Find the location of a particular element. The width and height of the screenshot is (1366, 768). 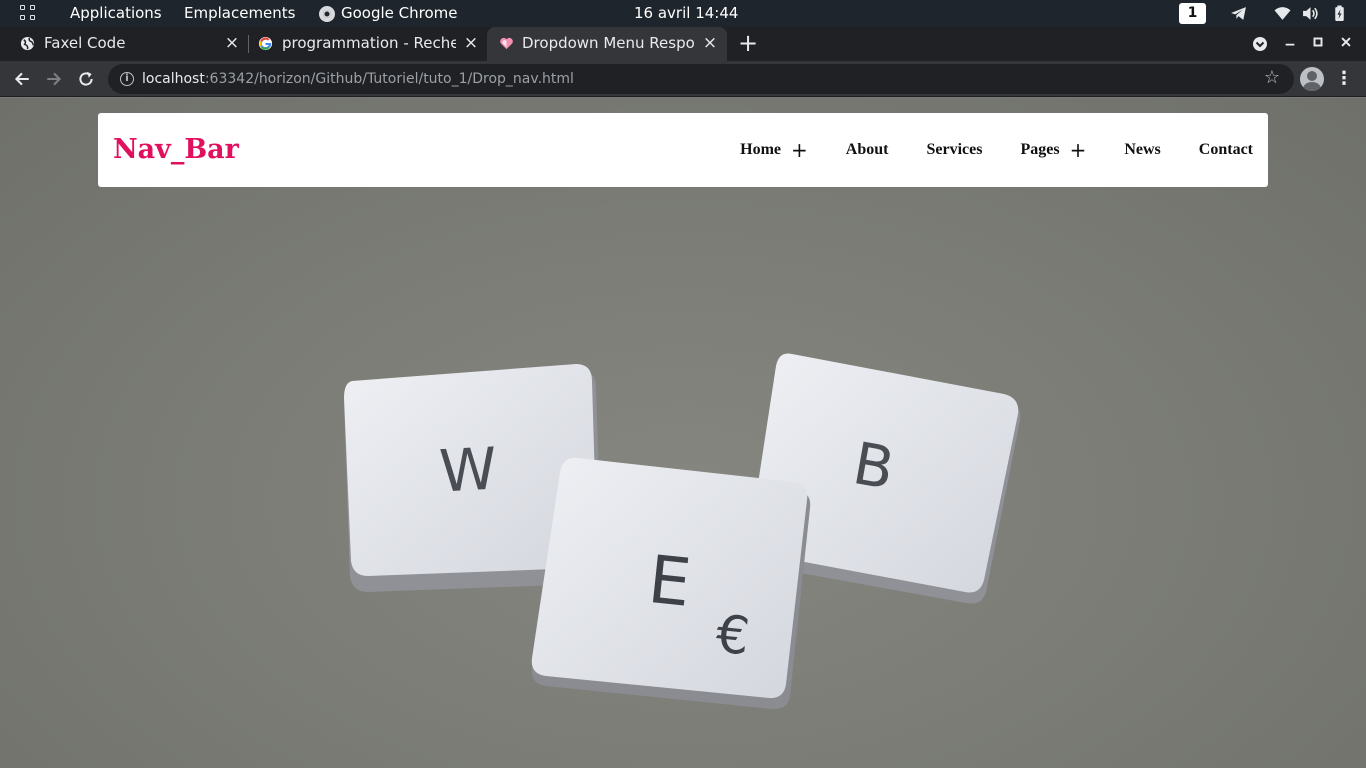

close-window-button is located at coordinates (1346, 44).